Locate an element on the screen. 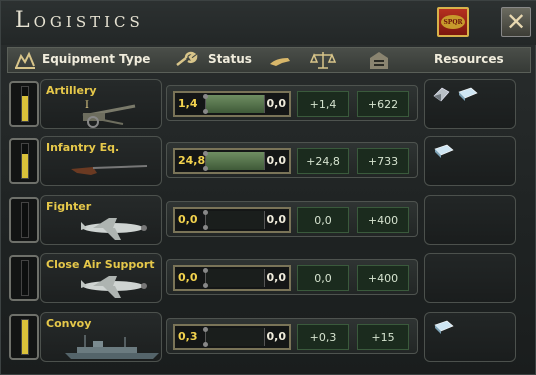 The image size is (536, 375). logistics-chart-icon is located at coordinates (25, 60).